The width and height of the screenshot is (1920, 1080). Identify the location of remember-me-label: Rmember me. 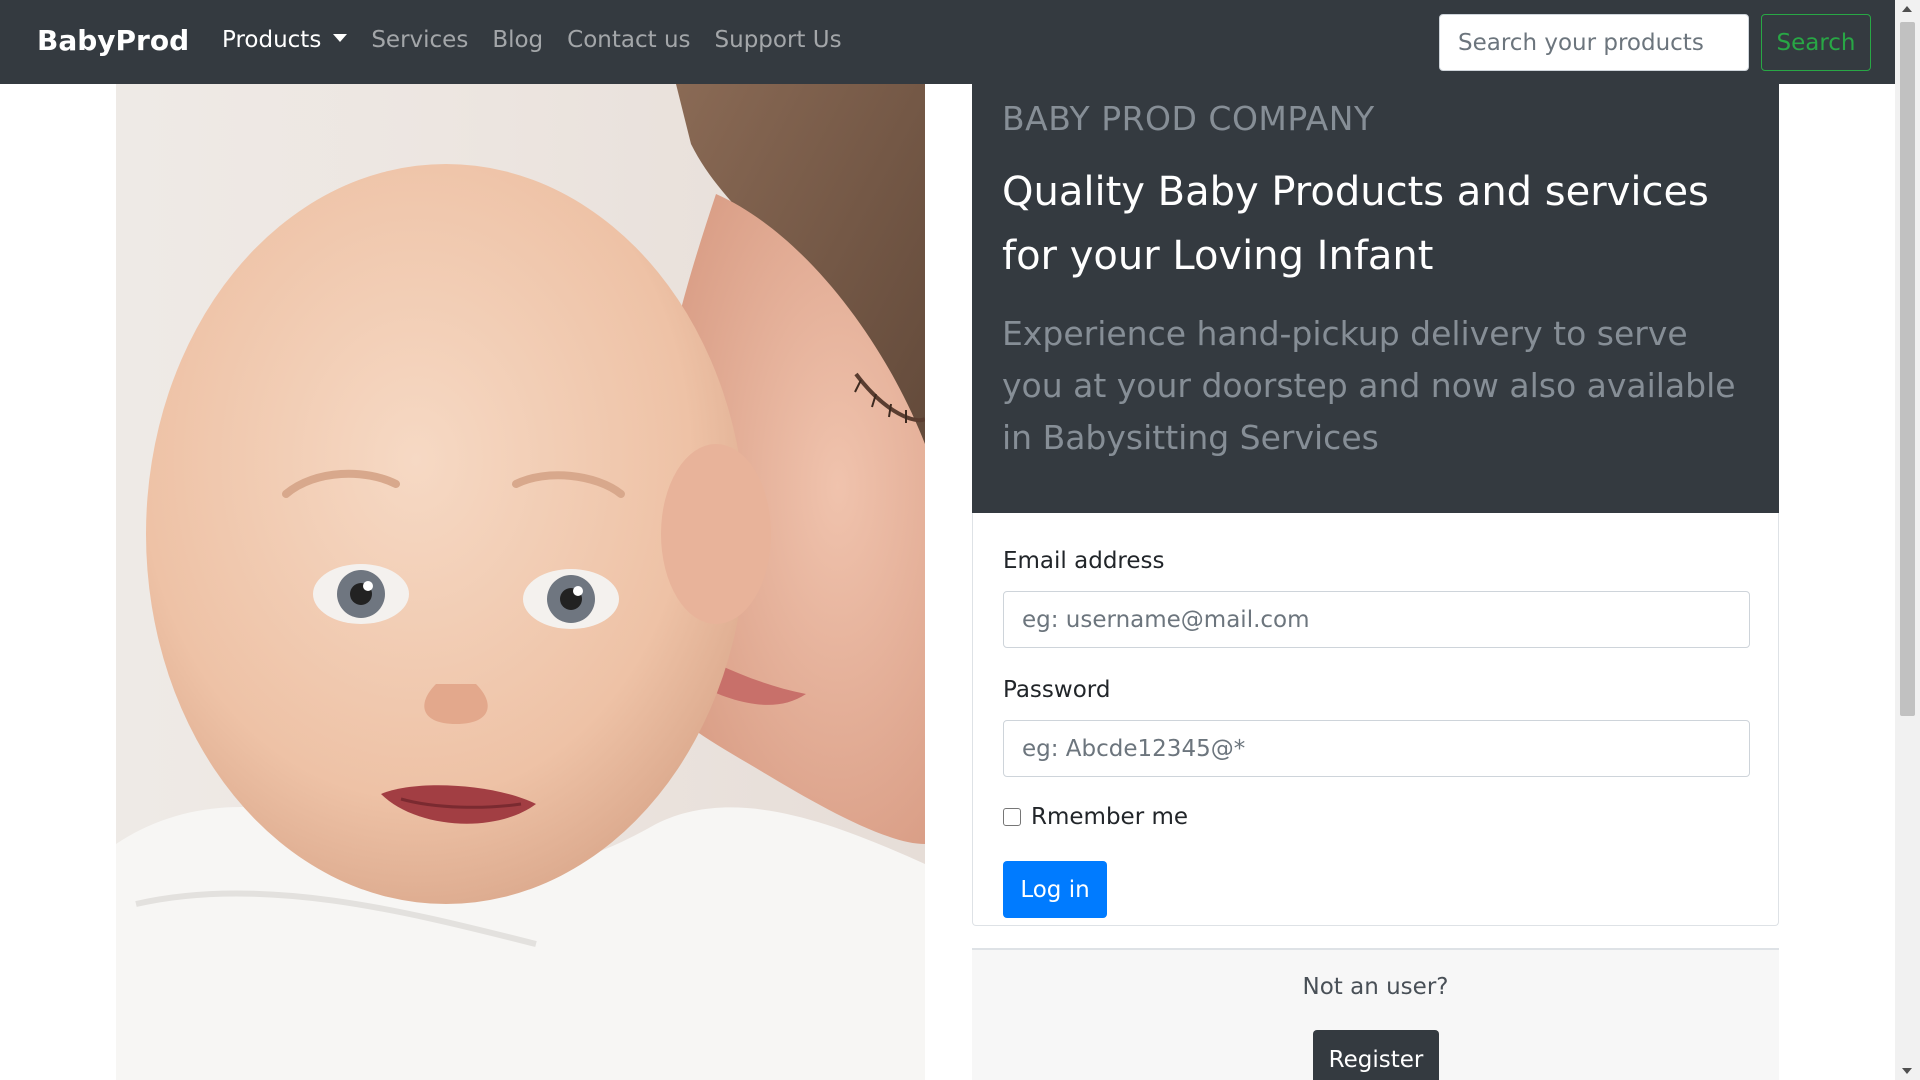
(1109, 817).